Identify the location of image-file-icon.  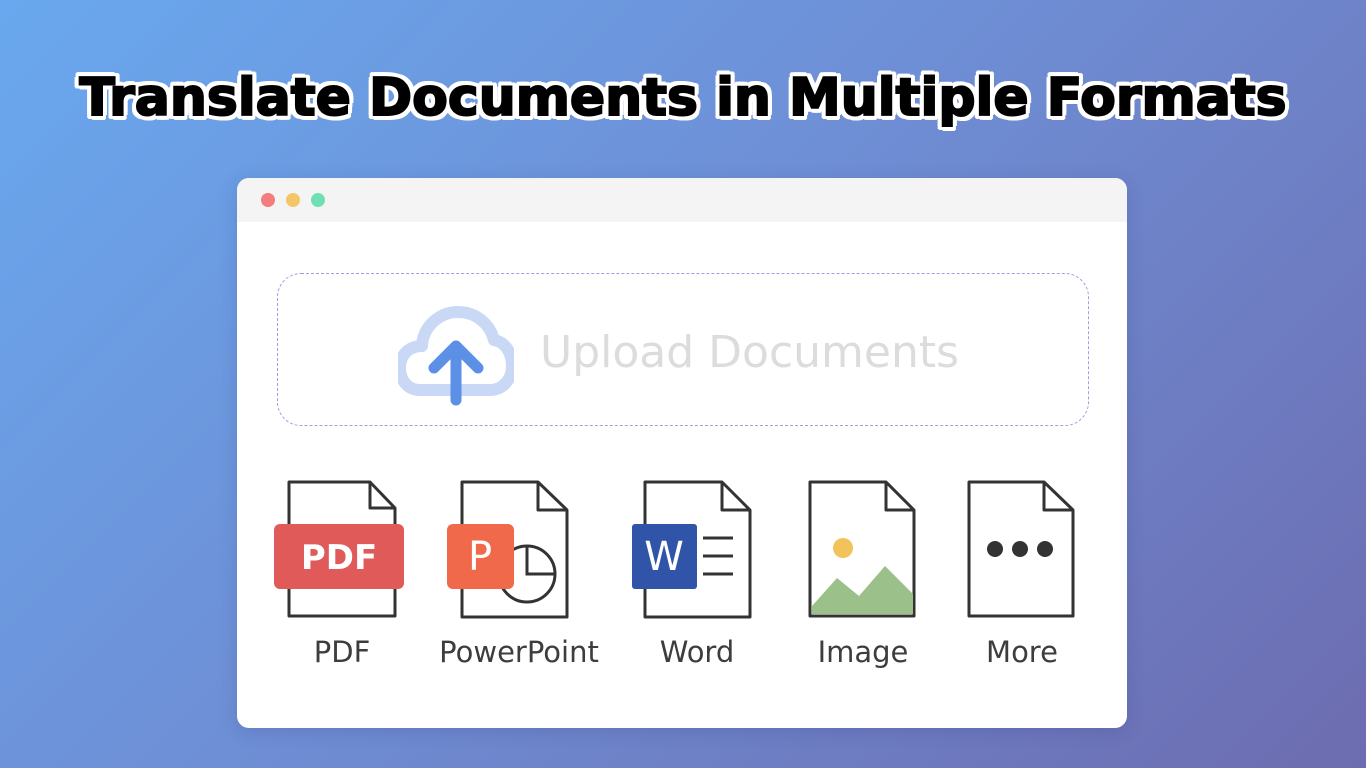
(862, 549).